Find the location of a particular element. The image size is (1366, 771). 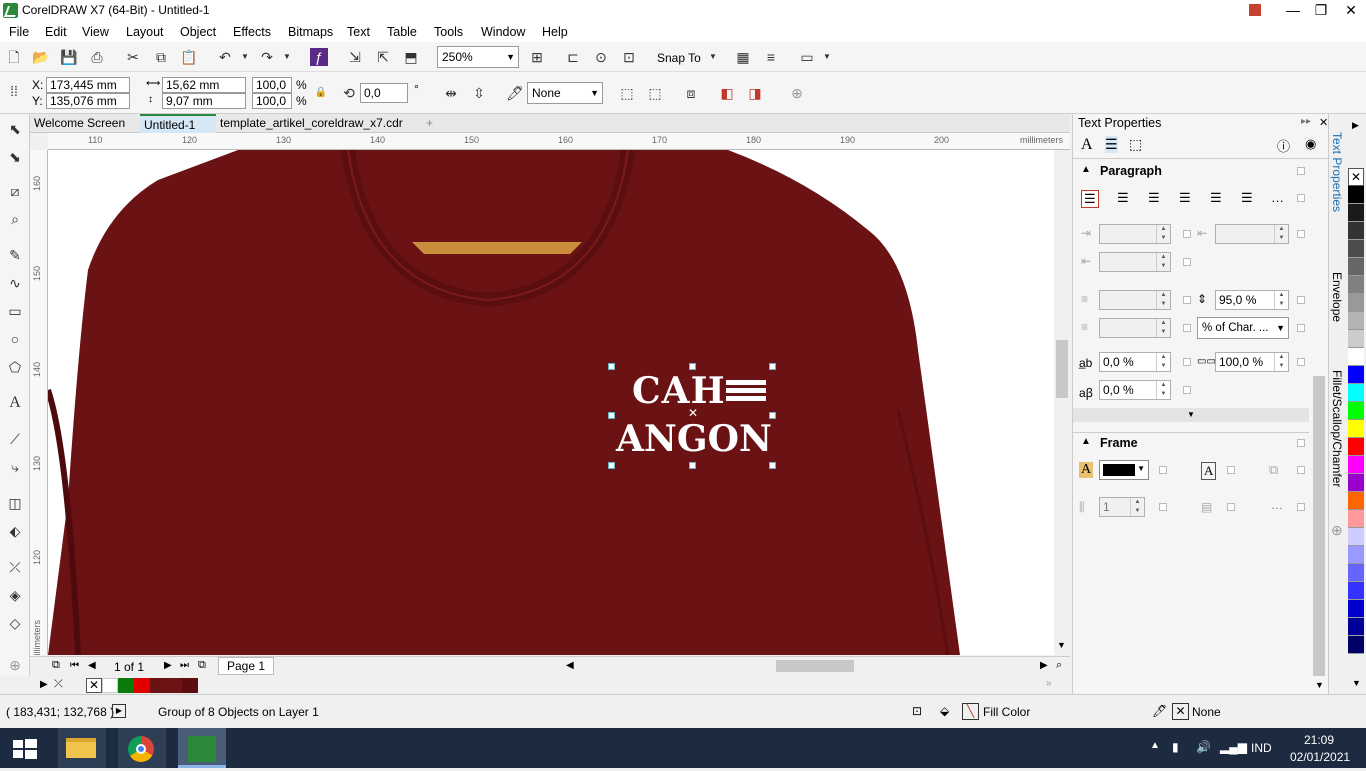

menu-table: Table is located at coordinates (402, 32).